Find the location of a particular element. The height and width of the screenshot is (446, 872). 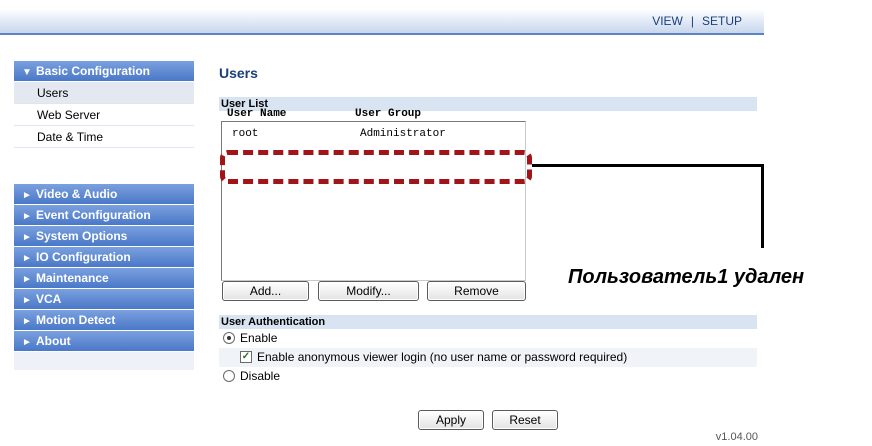

sidebar-section-event-configuration: ► Event Configuration is located at coordinates (104, 215).